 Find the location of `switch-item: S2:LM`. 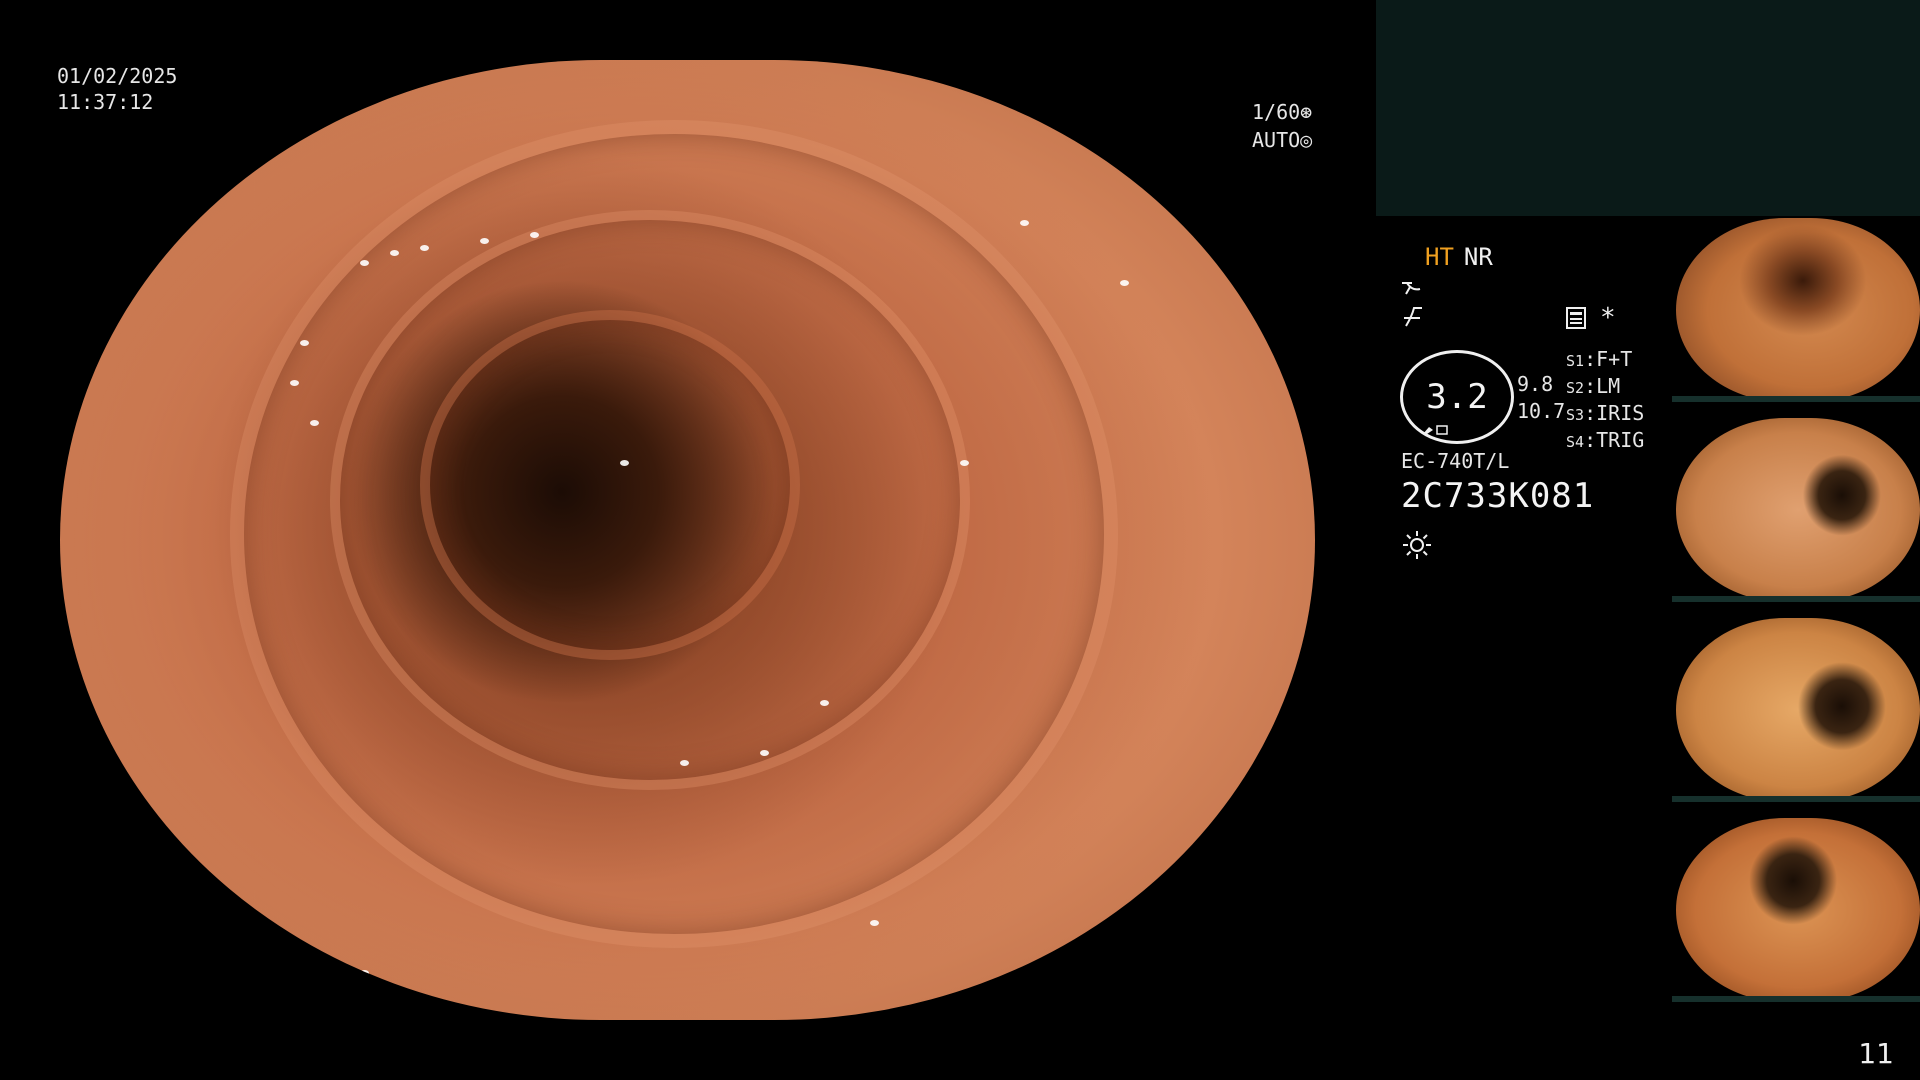

switch-item: S2:LM is located at coordinates (1593, 386).